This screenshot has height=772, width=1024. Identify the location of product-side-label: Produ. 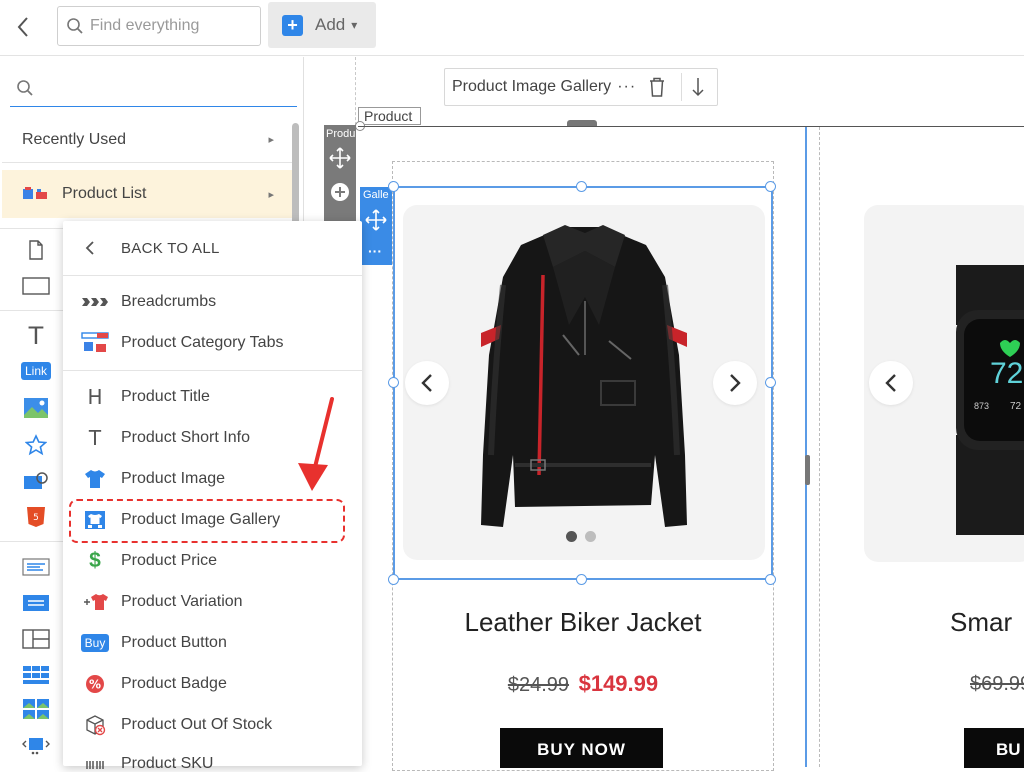
(341, 134).